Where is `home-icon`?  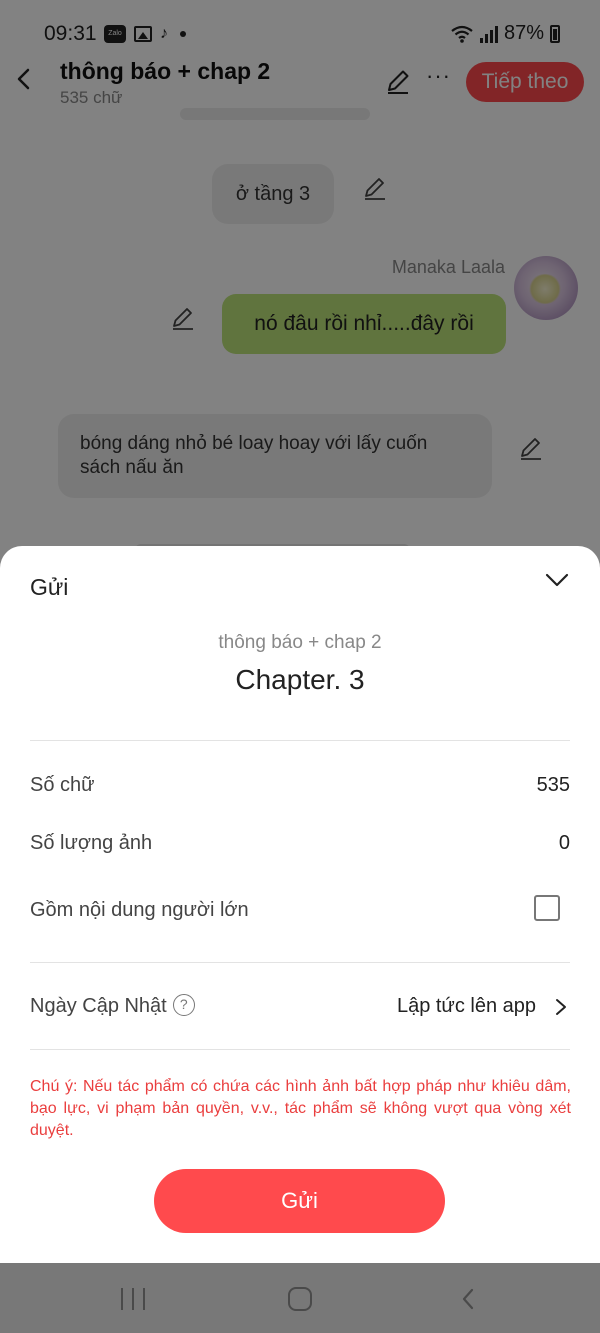 home-icon is located at coordinates (300, 1299).